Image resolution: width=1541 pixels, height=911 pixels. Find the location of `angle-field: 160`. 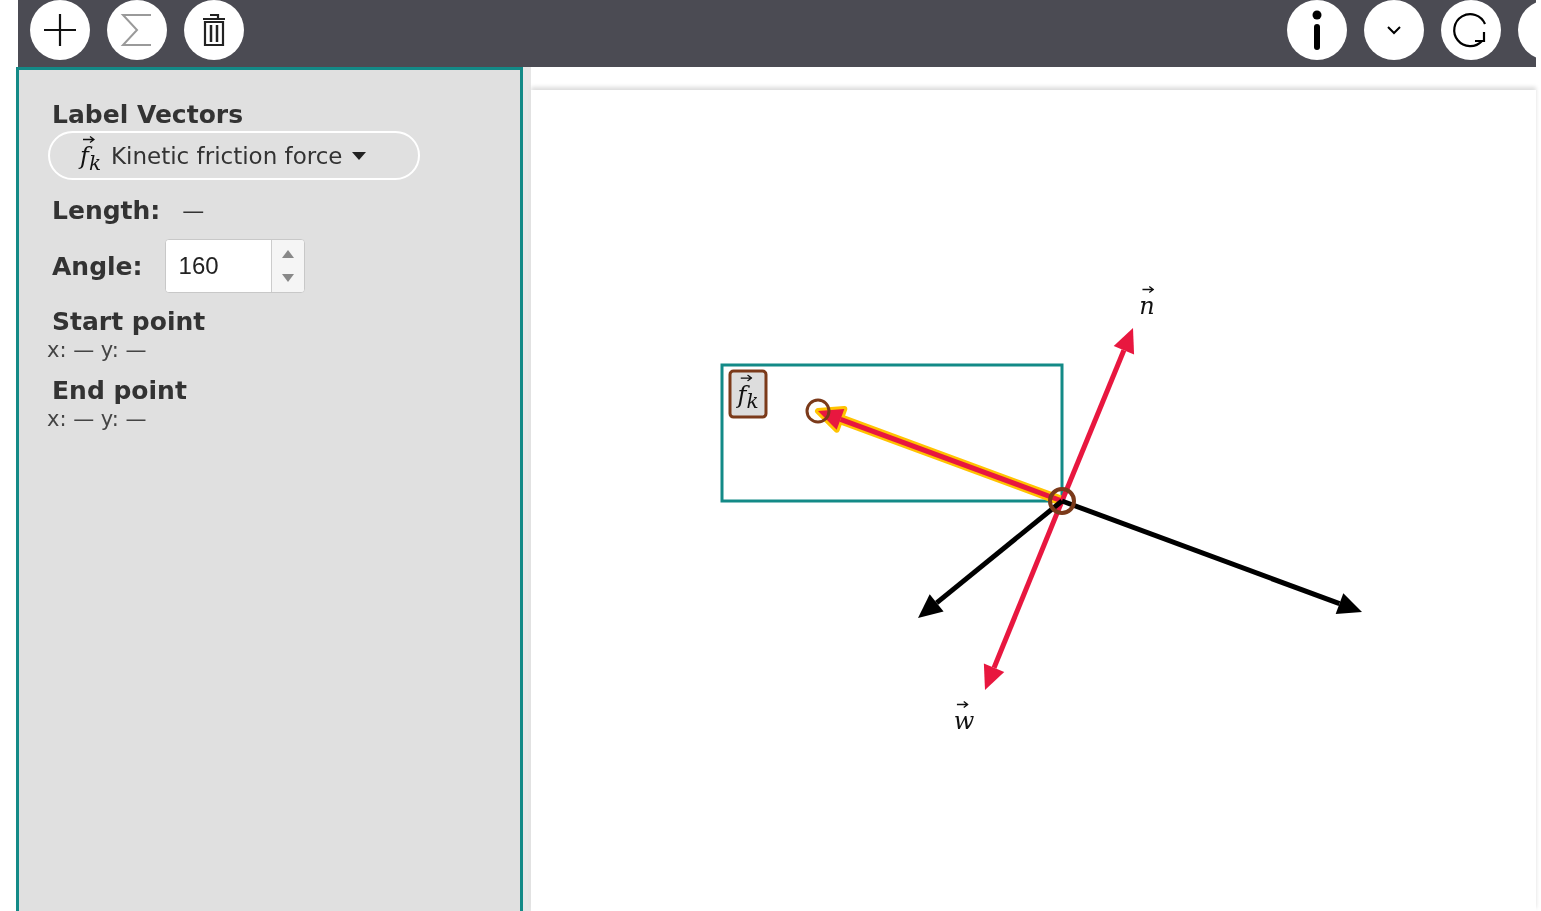

angle-field: 160 is located at coordinates (234, 266).